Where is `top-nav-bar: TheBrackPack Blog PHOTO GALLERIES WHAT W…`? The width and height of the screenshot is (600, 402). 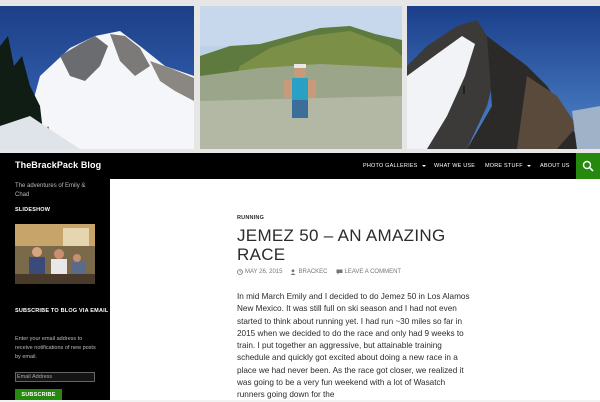 top-nav-bar: TheBrackPack Blog PHOTO GALLERIES WHAT W… is located at coordinates (300, 166).